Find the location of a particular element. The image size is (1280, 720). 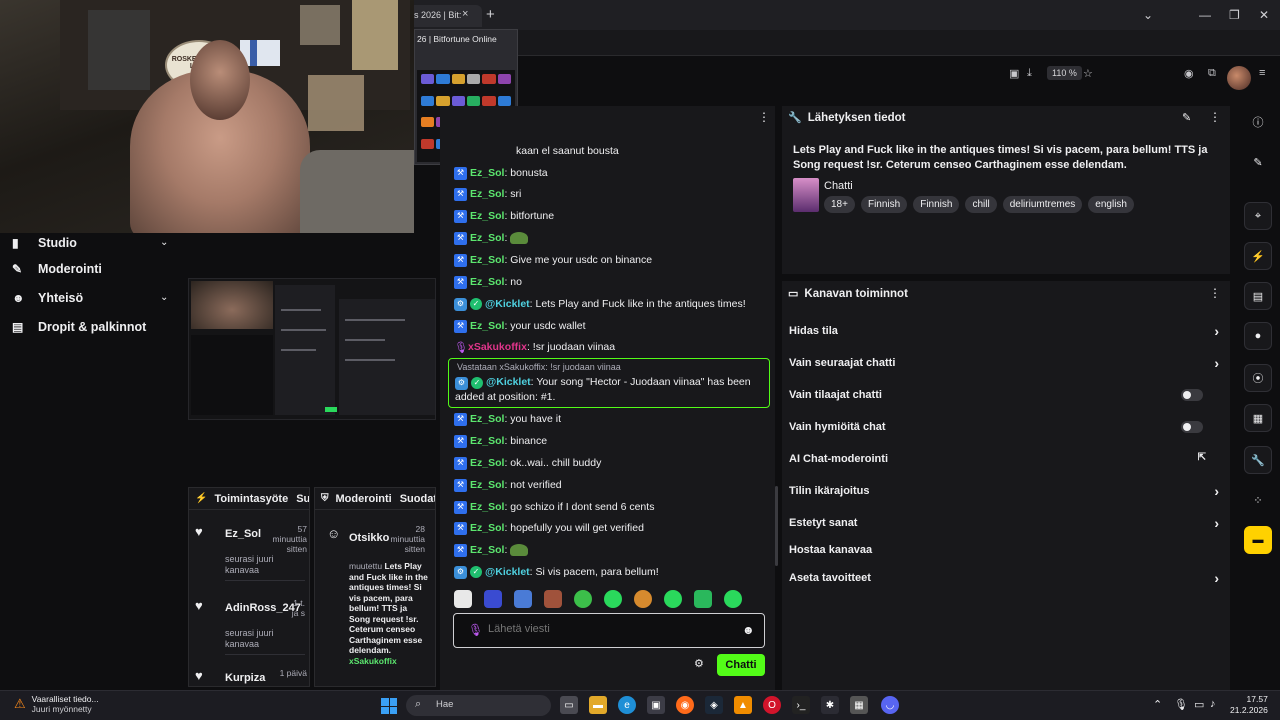

chat-input is located at coordinates (608, 629).